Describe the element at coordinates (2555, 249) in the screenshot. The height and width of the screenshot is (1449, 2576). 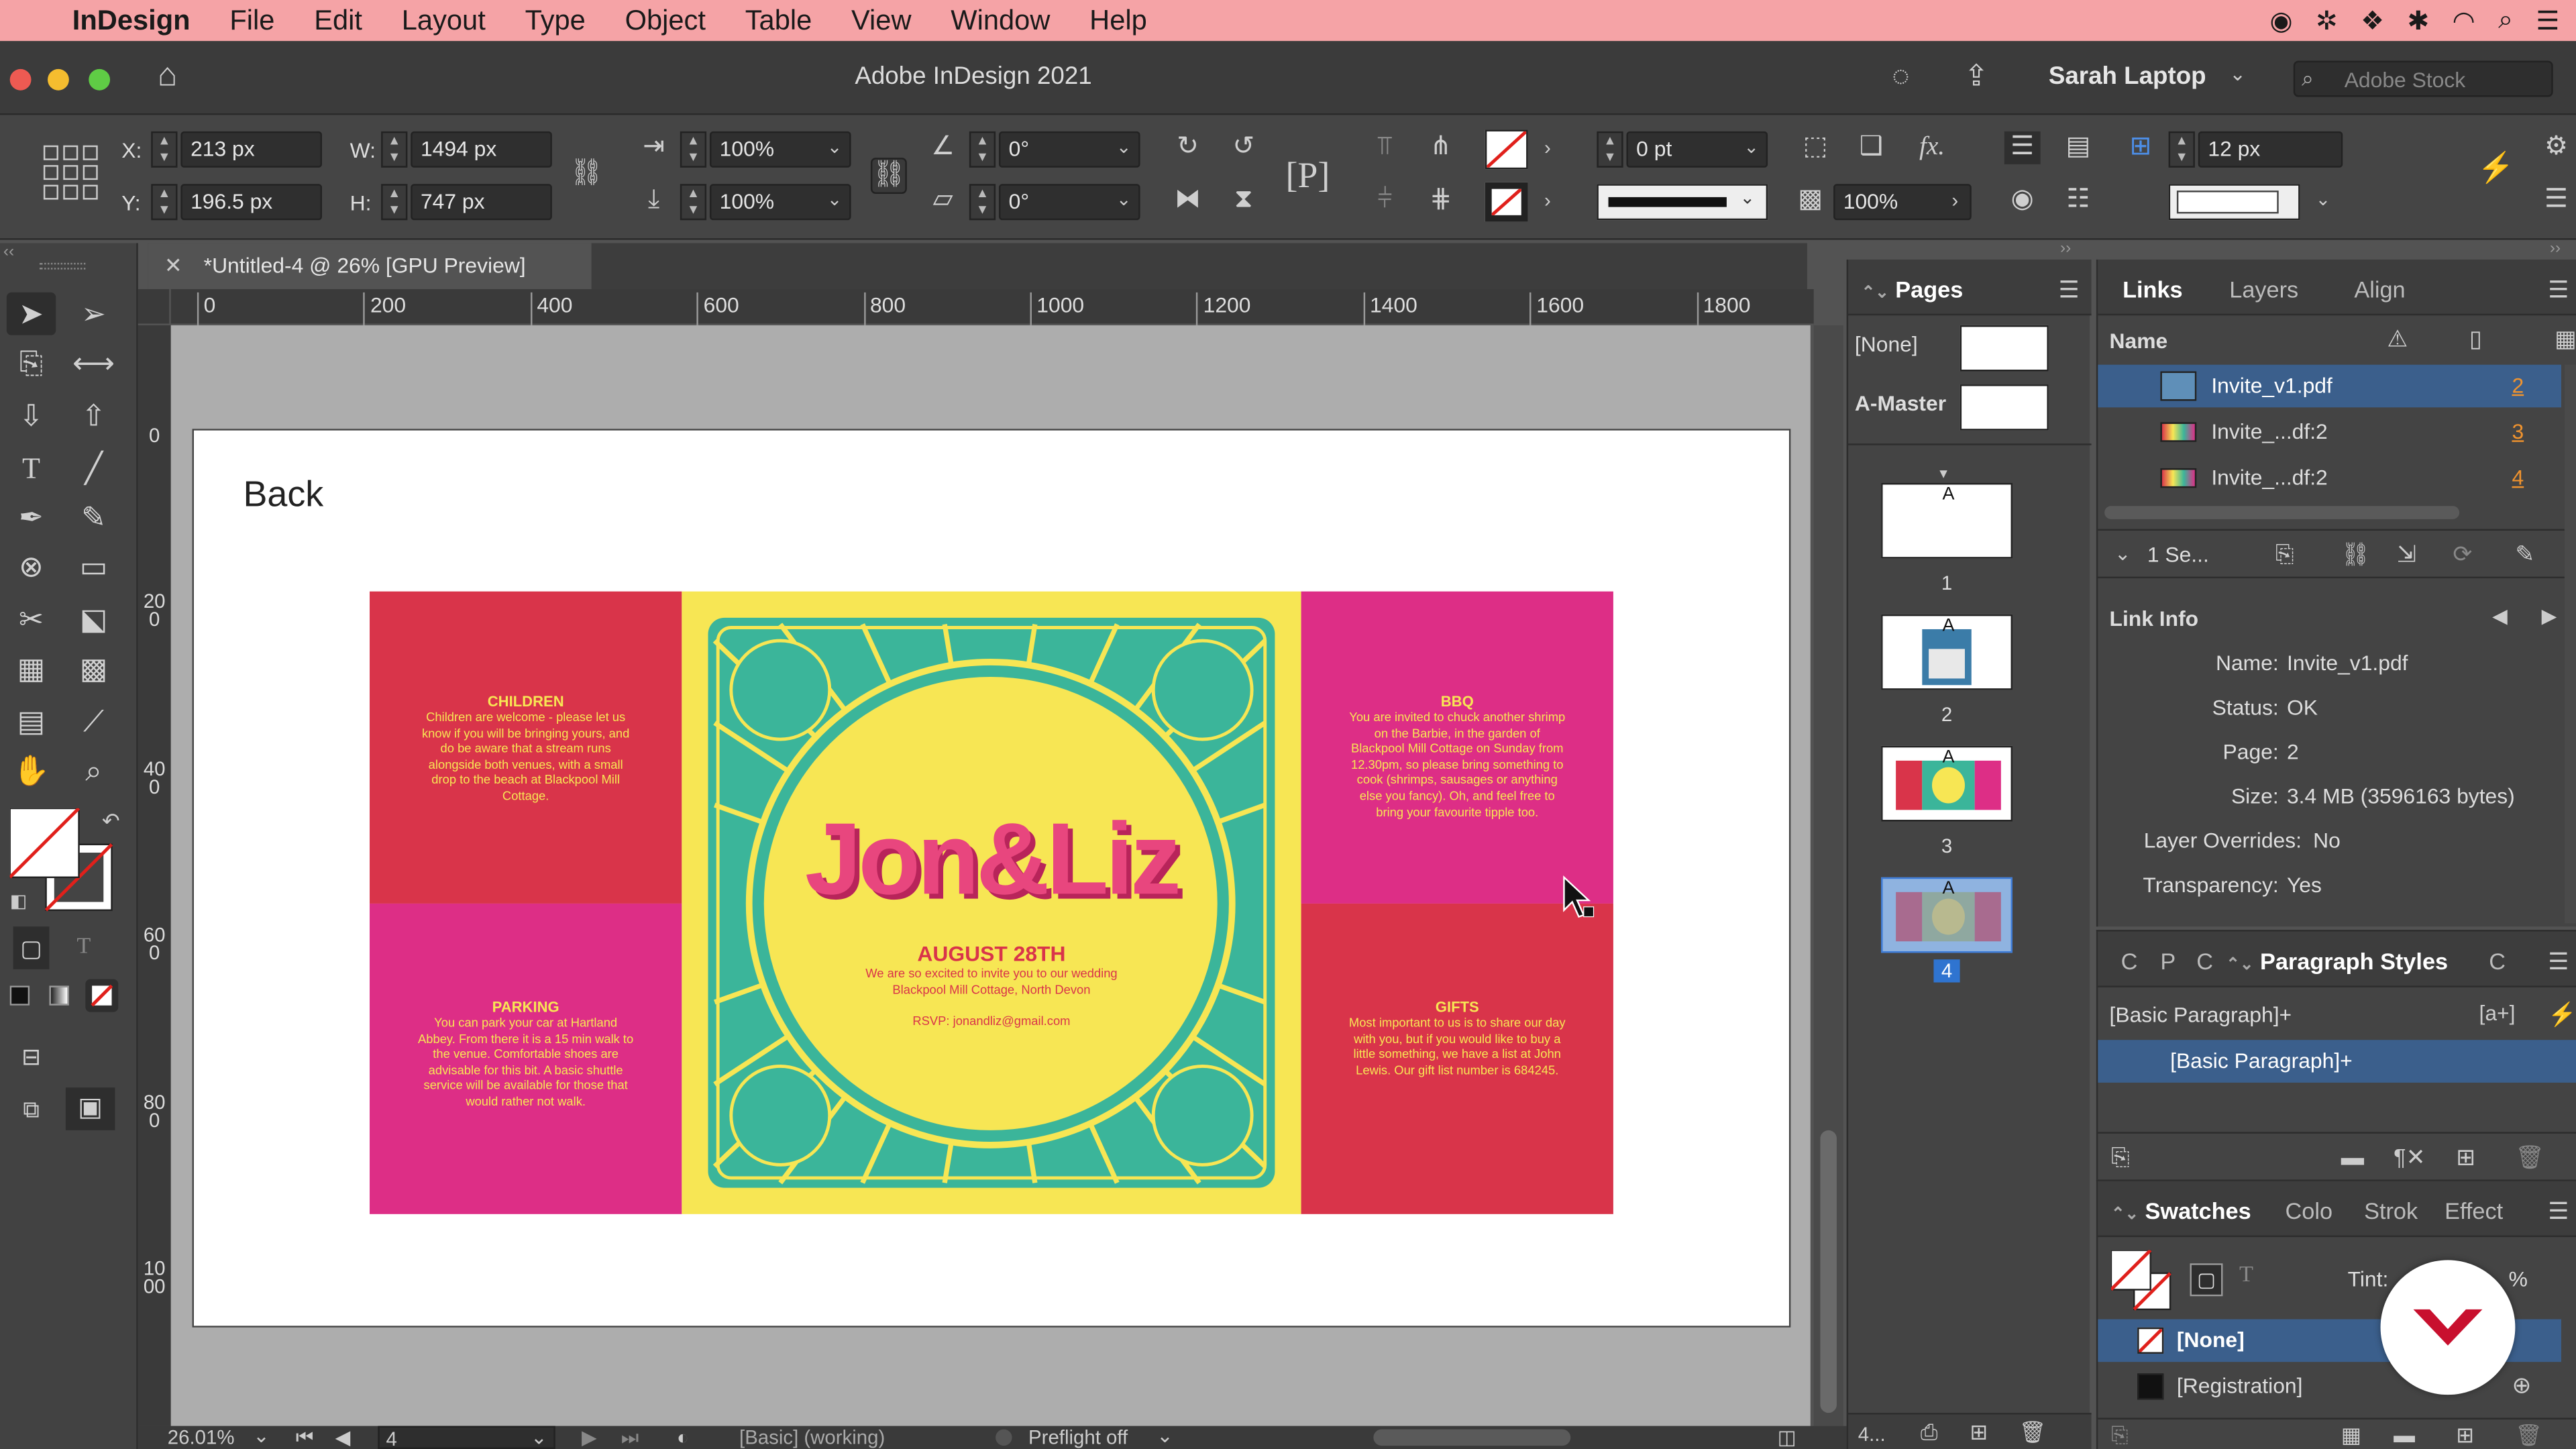
I see `collapse-right-panels-icon: ››` at that location.